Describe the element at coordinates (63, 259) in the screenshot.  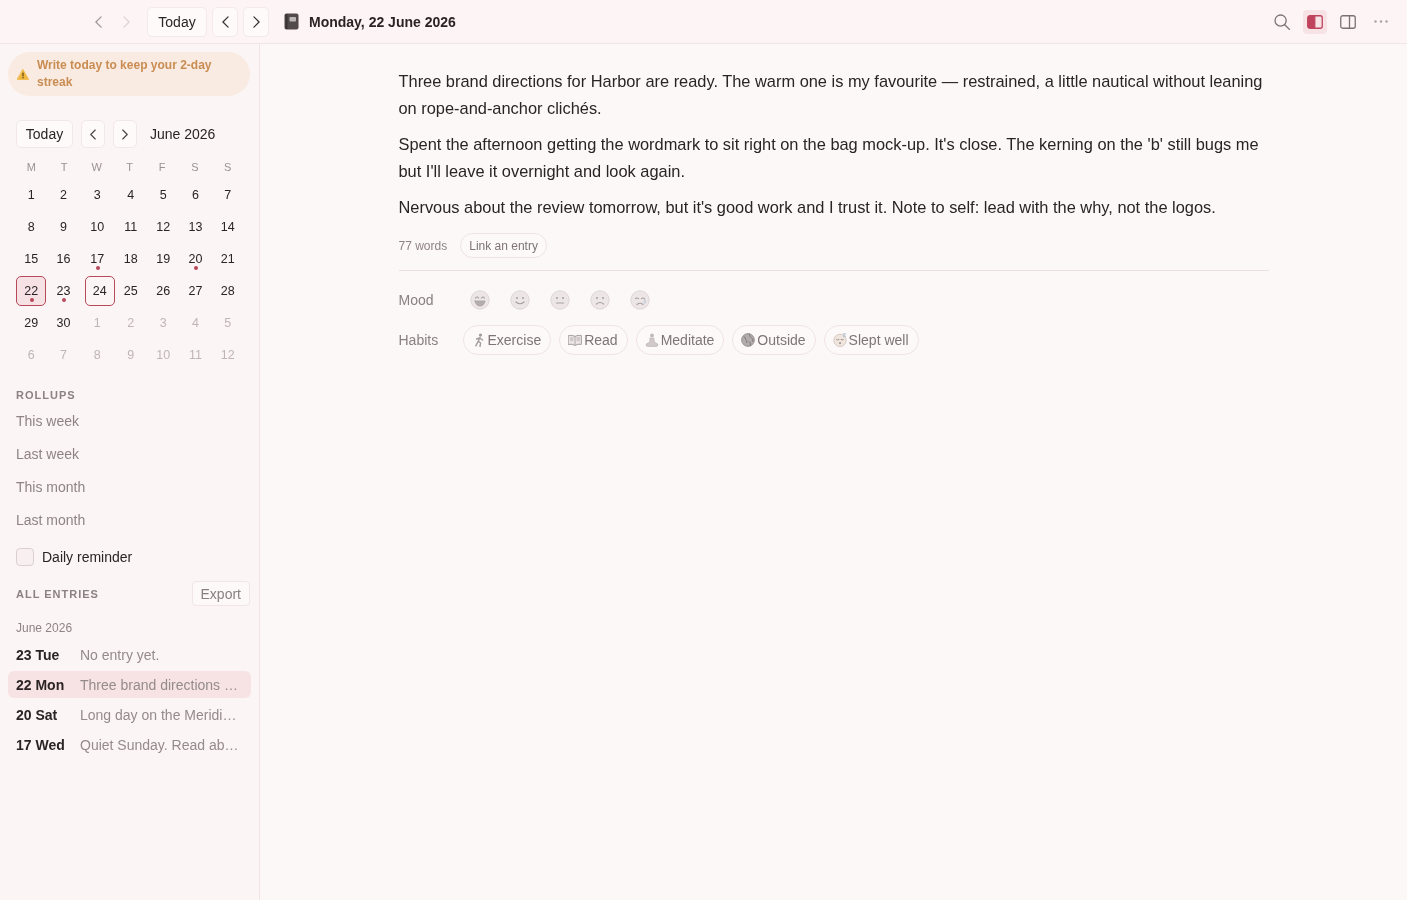
I see `calendar-day: 16` at that location.